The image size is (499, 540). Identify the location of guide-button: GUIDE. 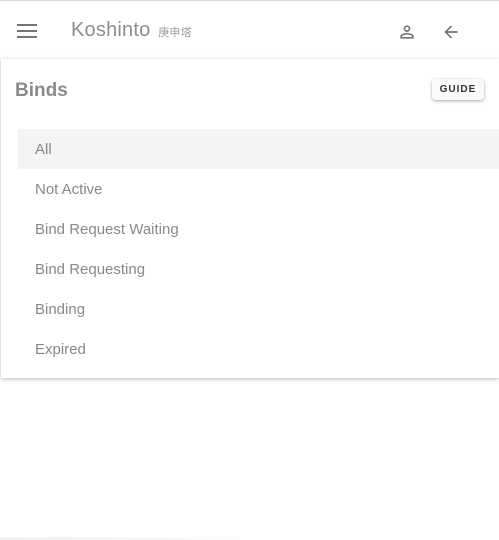
(458, 89).